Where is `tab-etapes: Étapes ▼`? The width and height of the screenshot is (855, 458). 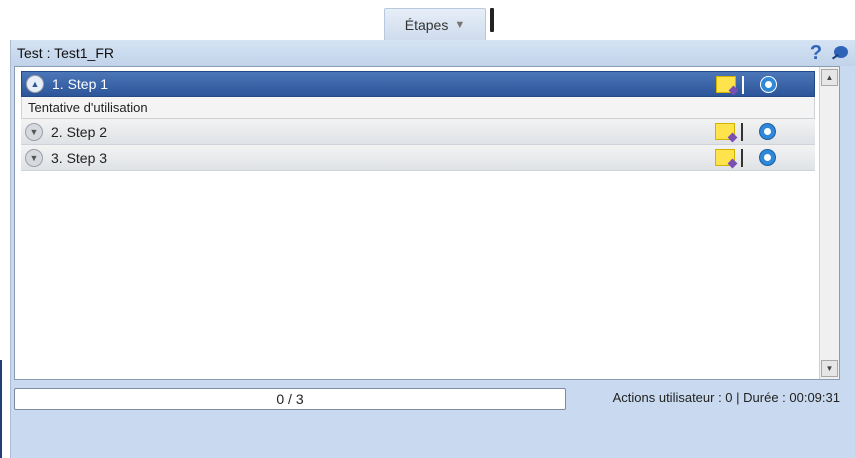 tab-etapes: Étapes ▼ is located at coordinates (435, 24).